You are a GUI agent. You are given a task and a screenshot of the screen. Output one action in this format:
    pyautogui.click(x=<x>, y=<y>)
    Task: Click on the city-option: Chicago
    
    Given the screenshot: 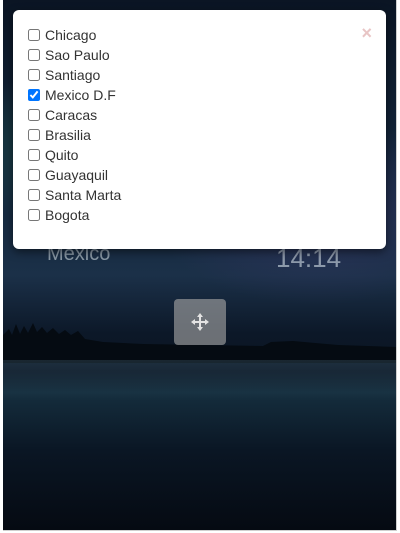 What is the action you would take?
    pyautogui.click(x=74, y=35)
    